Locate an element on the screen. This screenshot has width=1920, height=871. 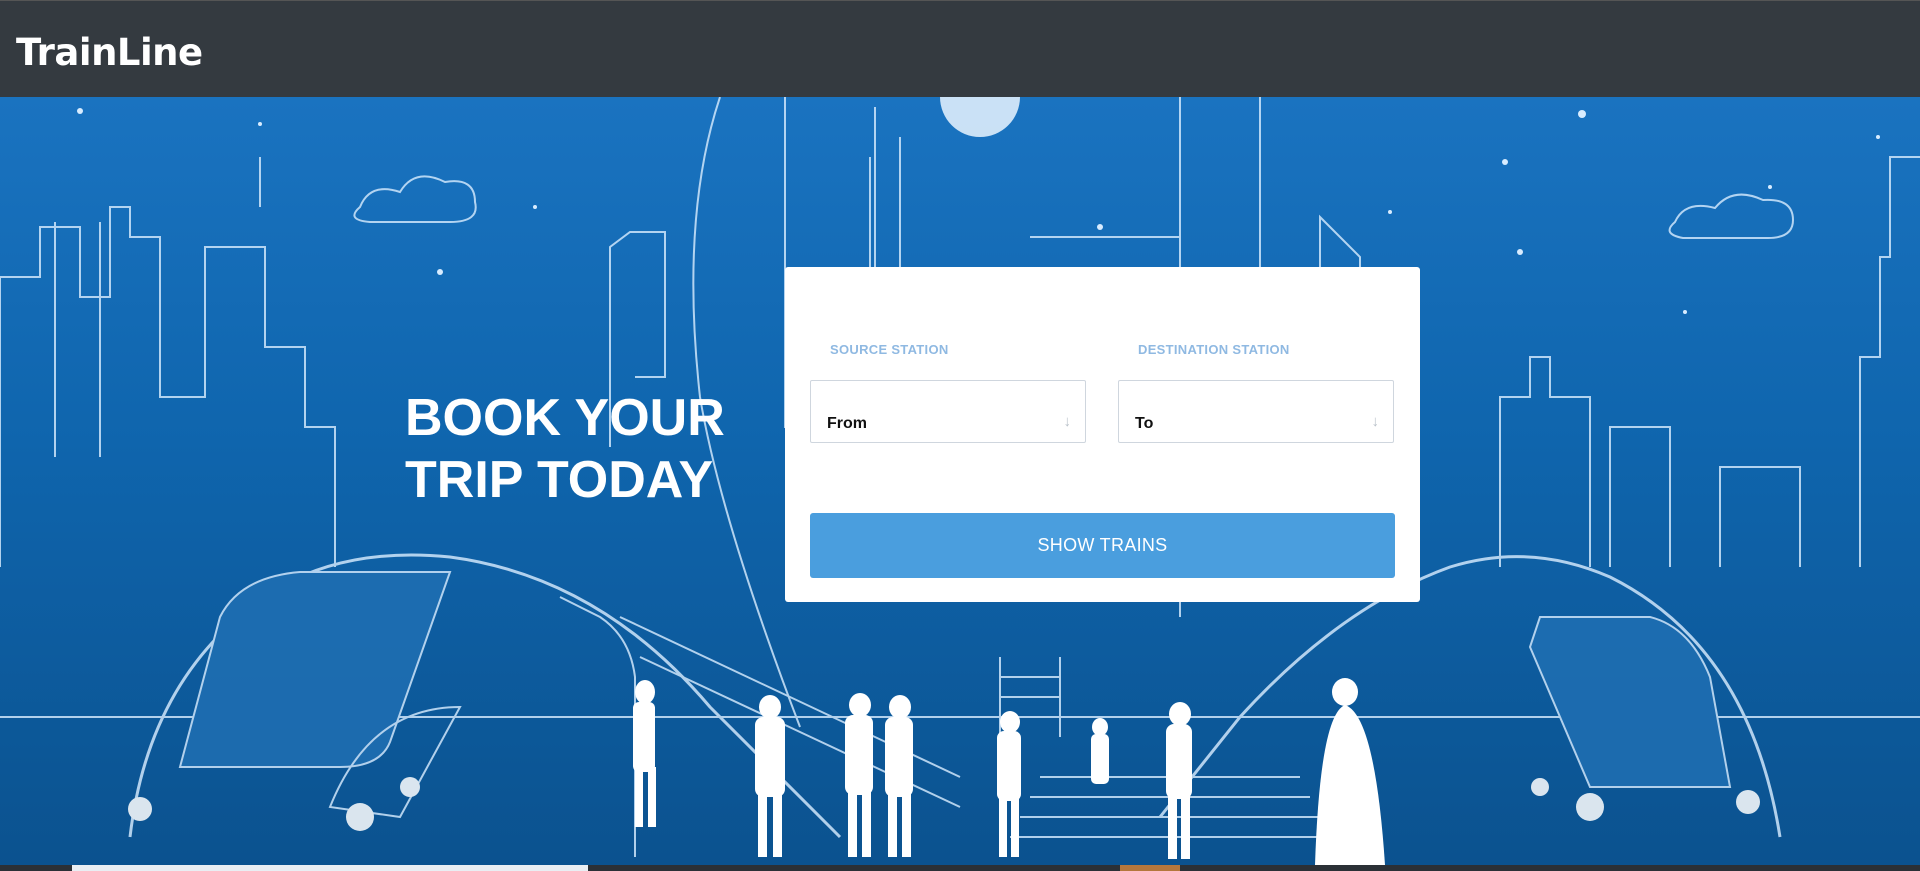
headline-line-2: TRIP TODAY is located at coordinates (559, 480).